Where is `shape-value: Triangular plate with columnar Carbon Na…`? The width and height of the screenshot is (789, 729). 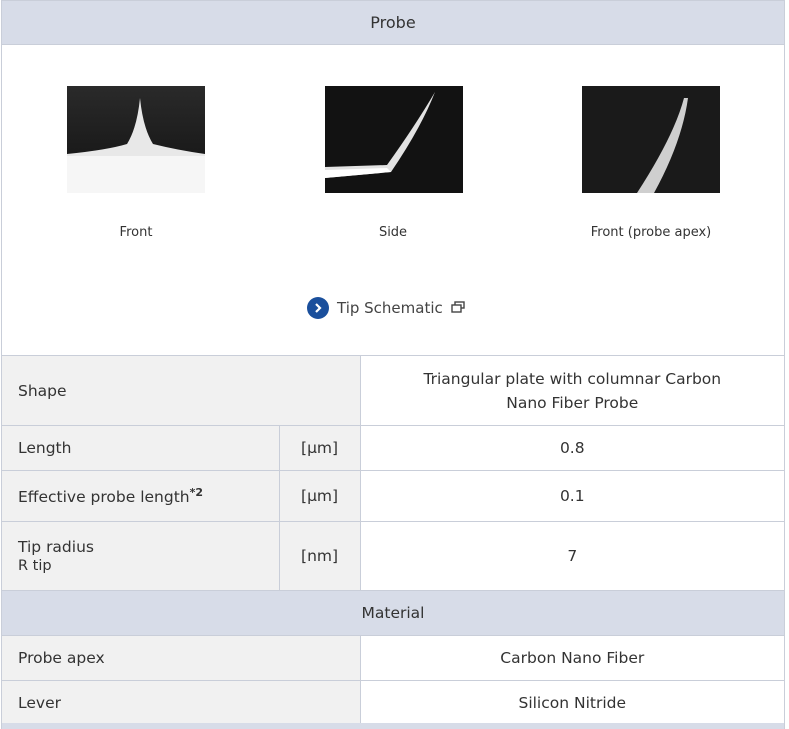
shape-value: Triangular plate with columnar Carbon Na… is located at coordinates (572, 390).